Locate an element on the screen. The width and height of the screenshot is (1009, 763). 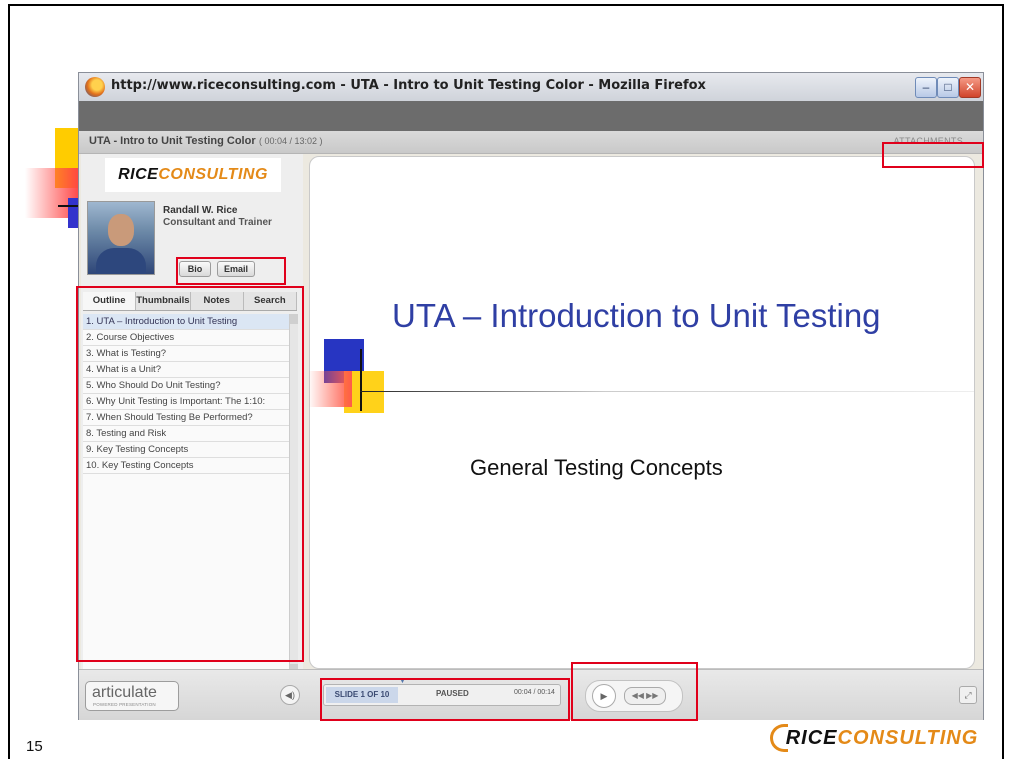
footer-logo-consulting: CONSULTING is located at coordinates (908, 738).